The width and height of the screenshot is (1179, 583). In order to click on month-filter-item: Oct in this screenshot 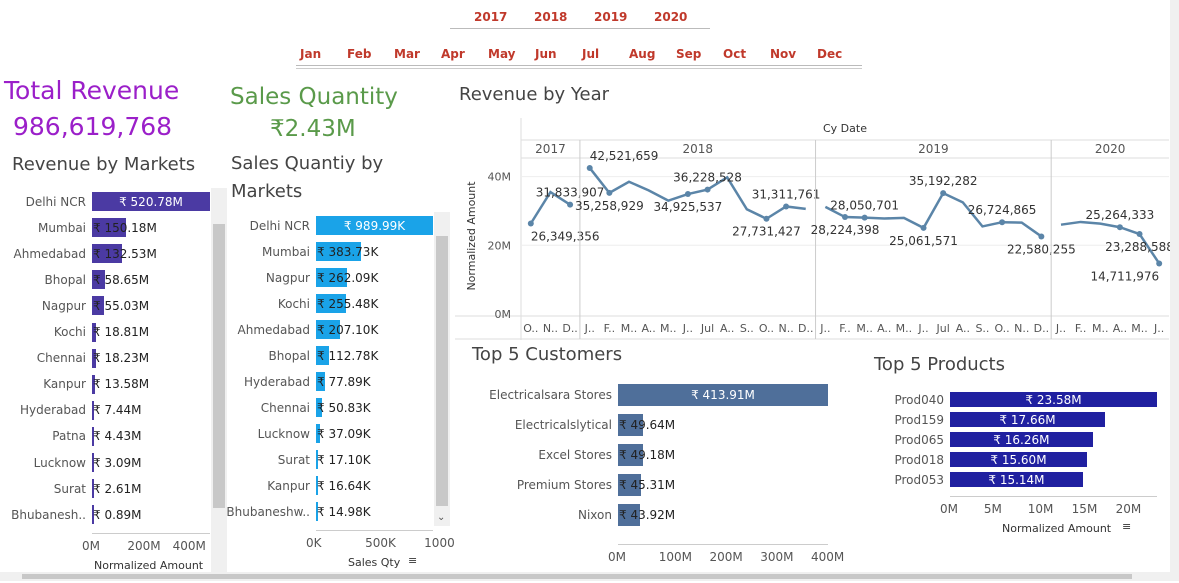, I will do `click(734, 54)`.